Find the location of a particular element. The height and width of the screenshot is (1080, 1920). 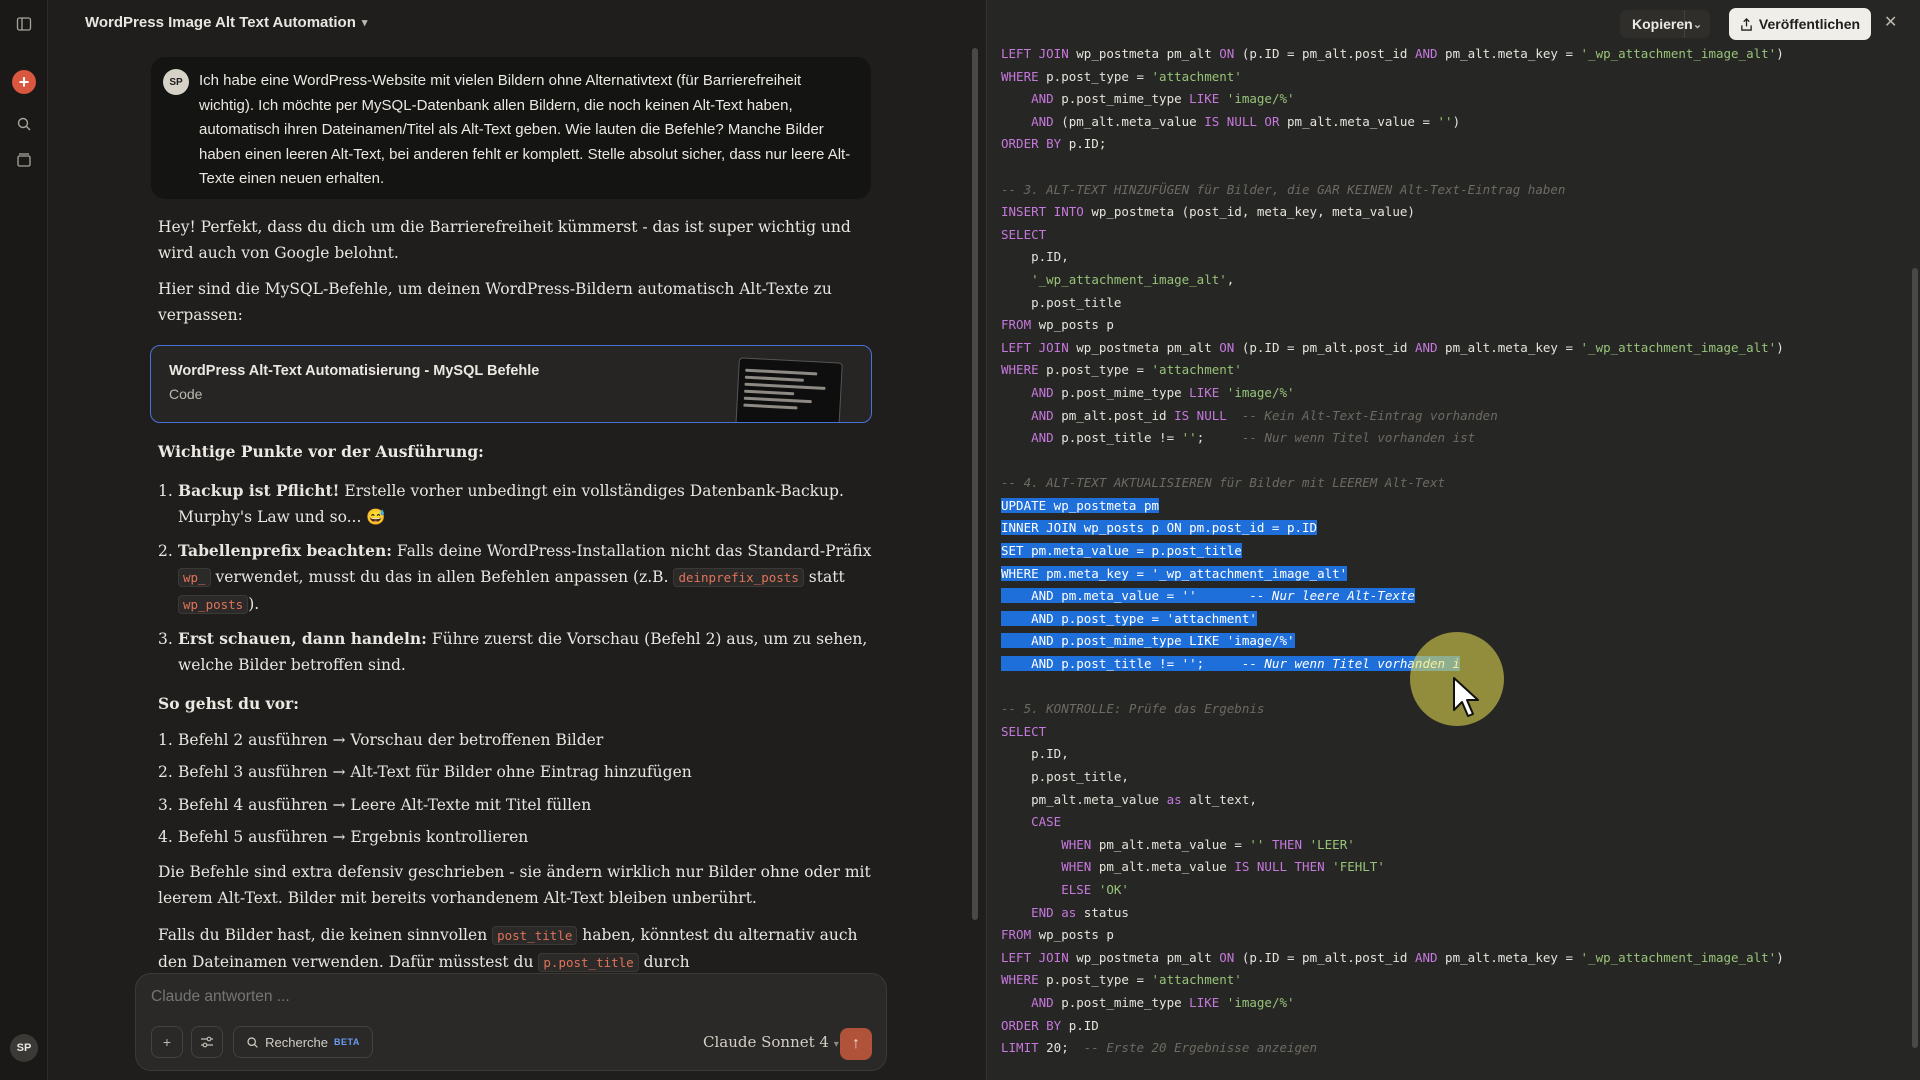

model-selector: Claude Sonnet 4 ▾ is located at coordinates (771, 1042).